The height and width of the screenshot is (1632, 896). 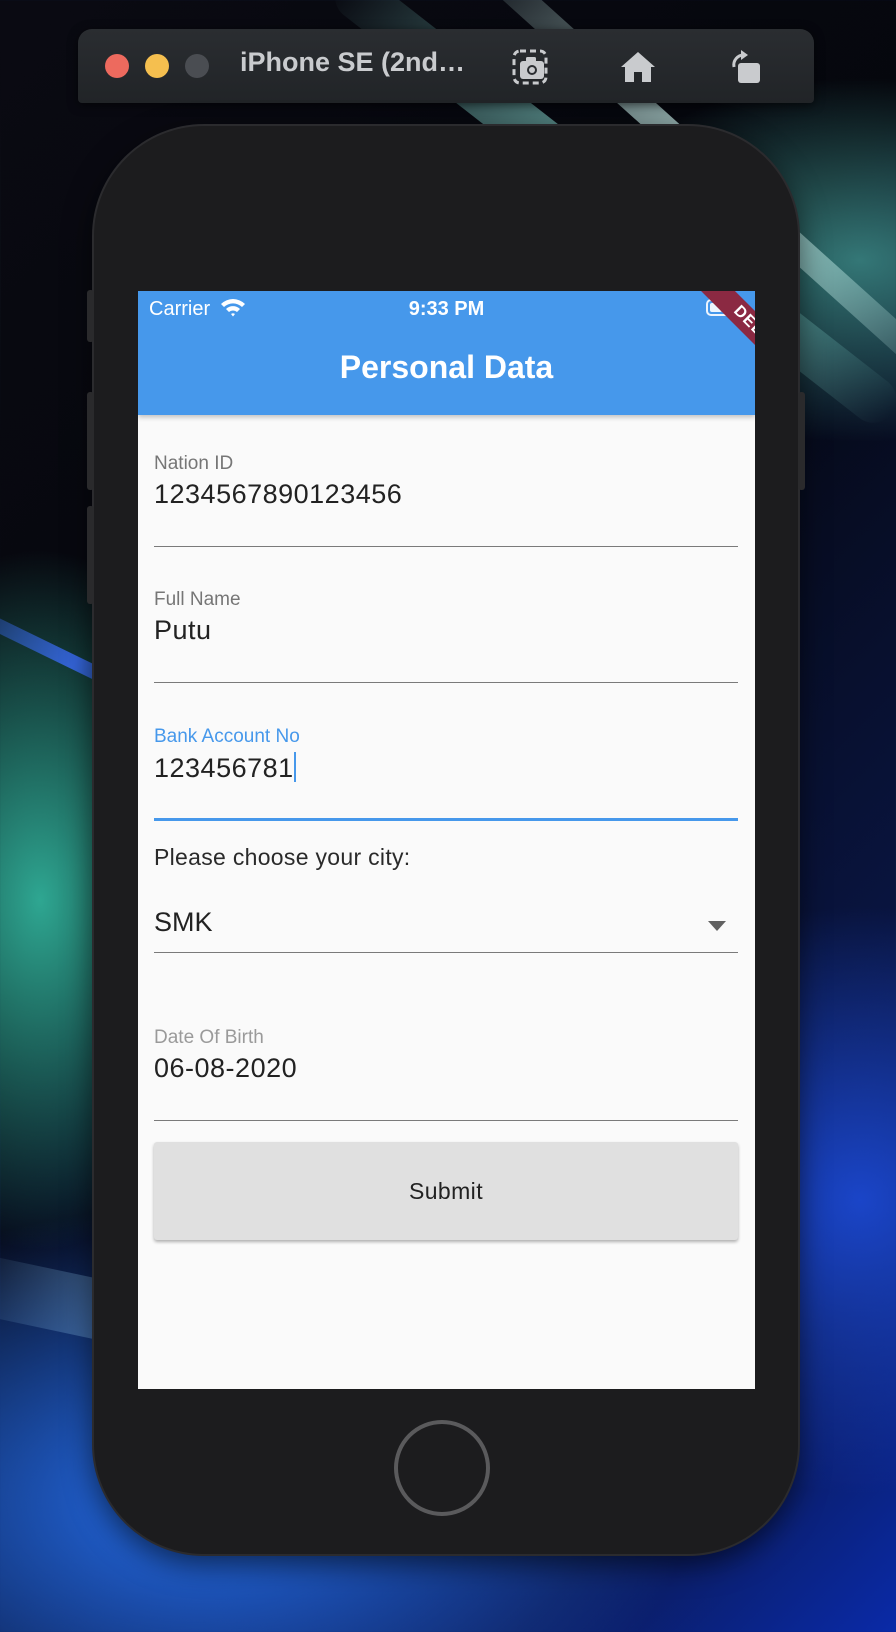 I want to click on dob-label: Date Of Birth, so click(x=209, y=1037).